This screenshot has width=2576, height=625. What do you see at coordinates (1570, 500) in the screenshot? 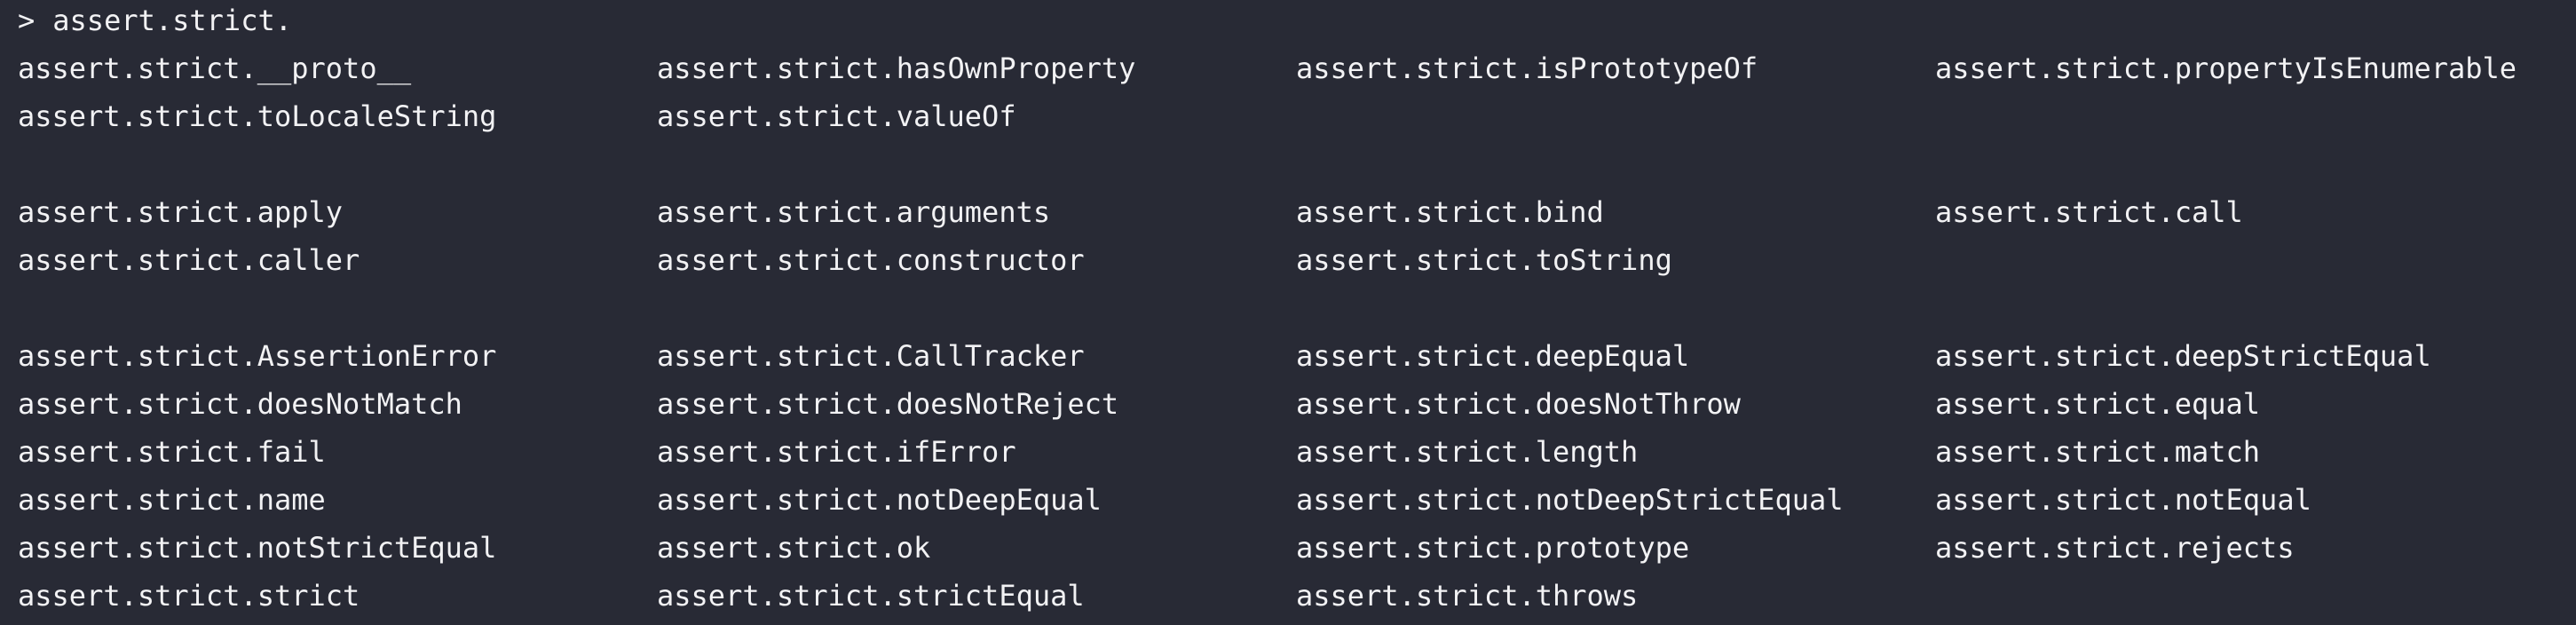
I see `completion-item: assert.strict.notDeepStrictEqual` at bounding box center [1570, 500].